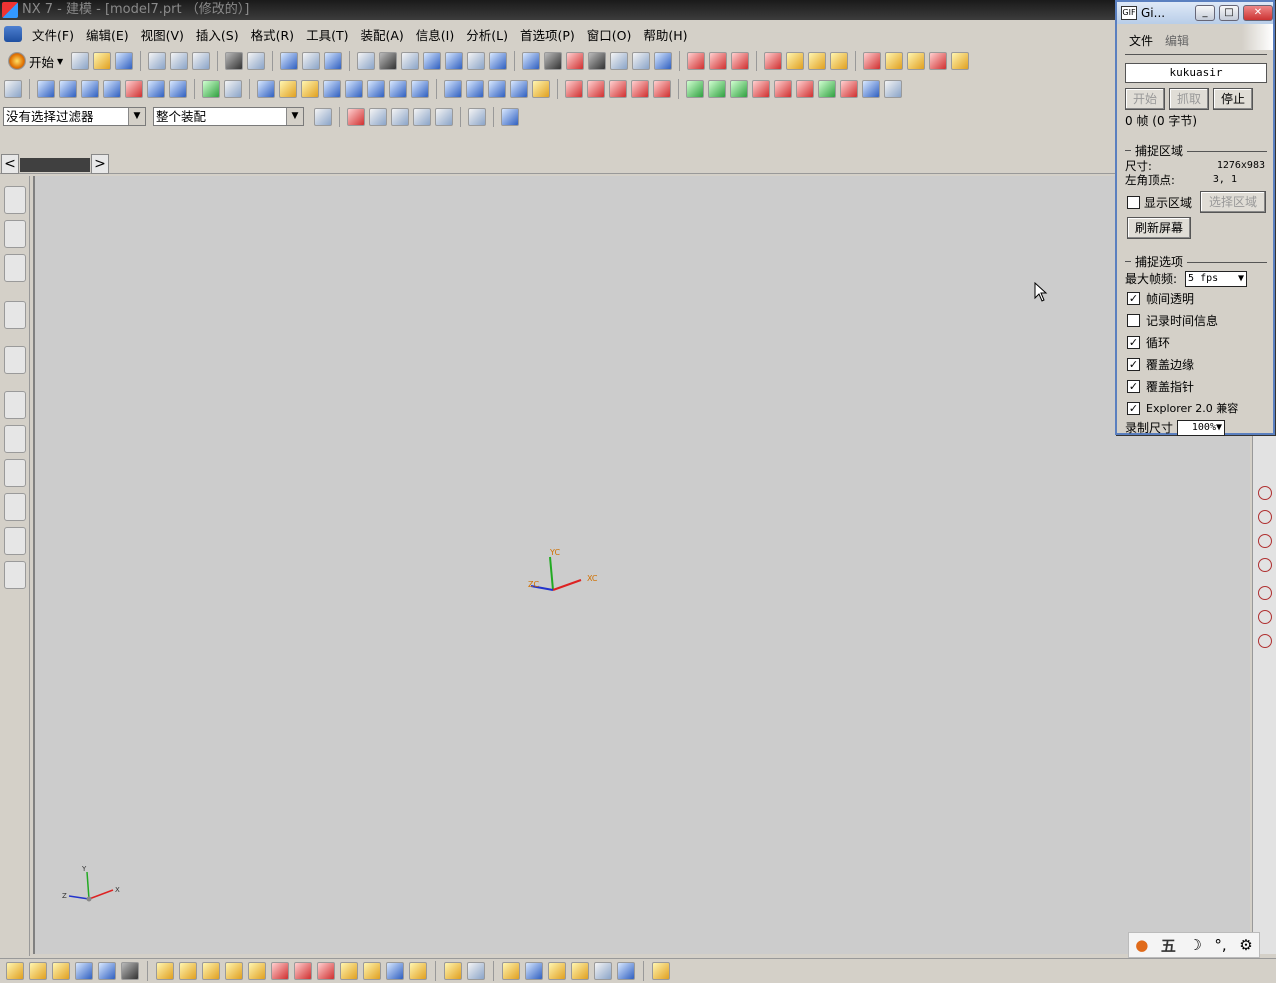 The image size is (1276, 983). Describe the element at coordinates (162, 34) in the screenshot. I see `menu-view: 视图(V)` at that location.